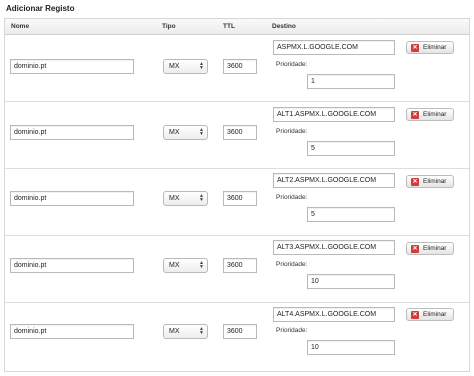 The height and width of the screenshot is (376, 474). I want to click on column-header-destino: Destino, so click(284, 26).